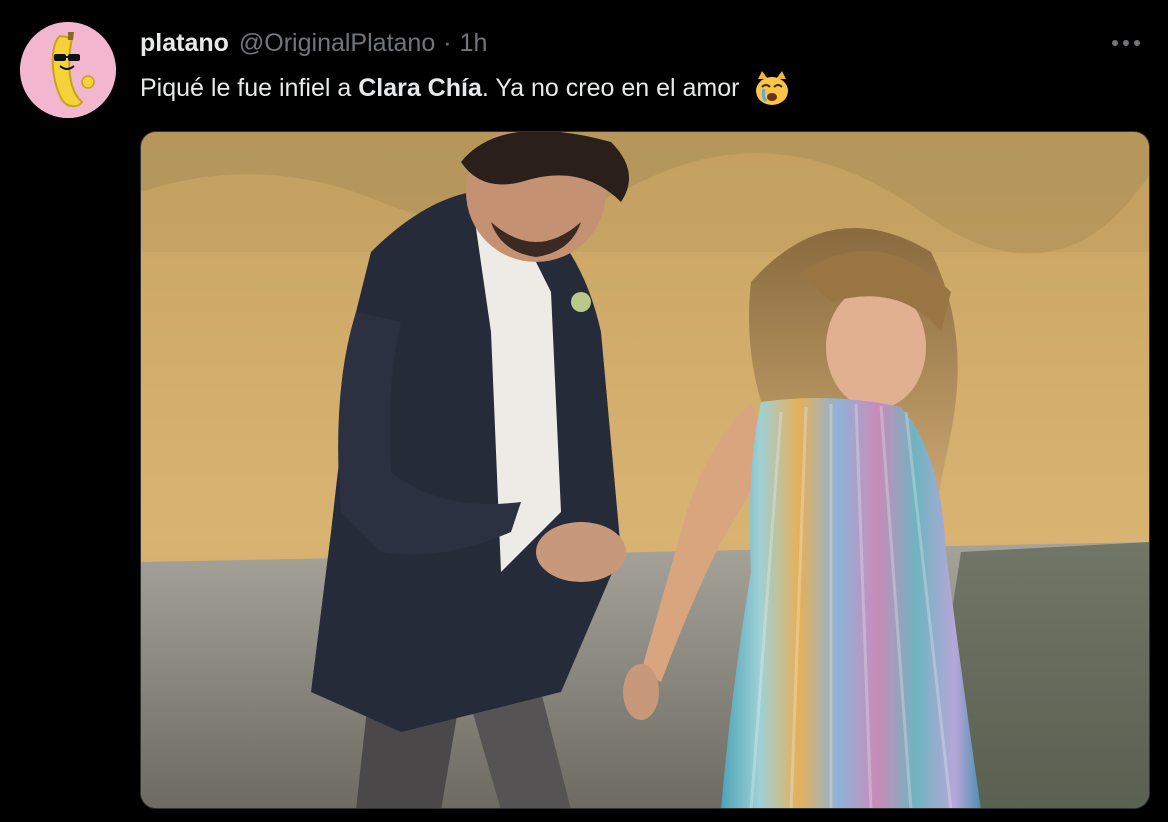 This screenshot has height=822, width=1168. I want to click on user-handle: @OriginalPlatano, so click(337, 43).